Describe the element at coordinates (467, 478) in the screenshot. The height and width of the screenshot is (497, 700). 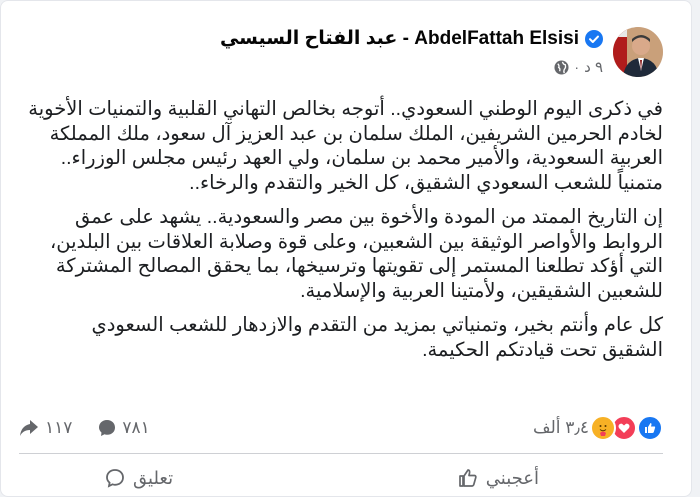
I see `thumbs-up-icon` at that location.